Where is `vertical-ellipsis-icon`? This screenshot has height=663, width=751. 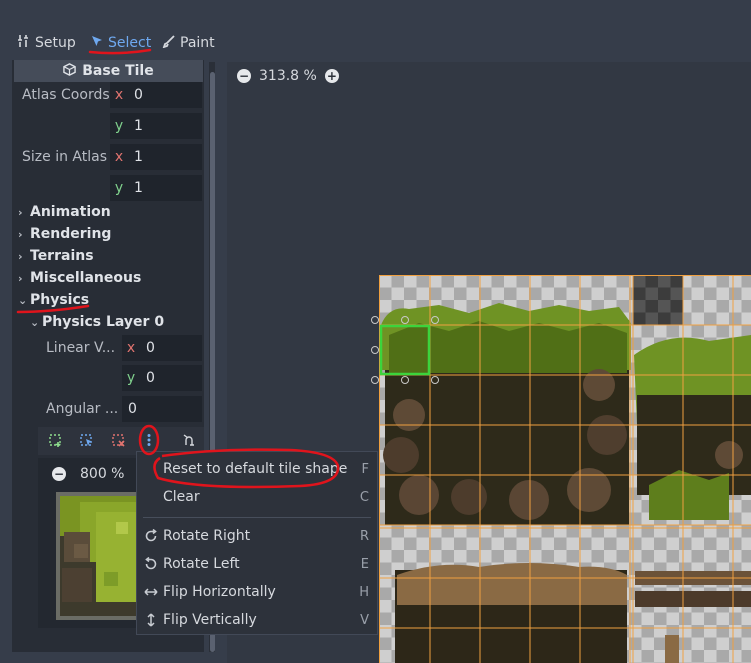
vertical-ellipsis-icon is located at coordinates (149, 442).